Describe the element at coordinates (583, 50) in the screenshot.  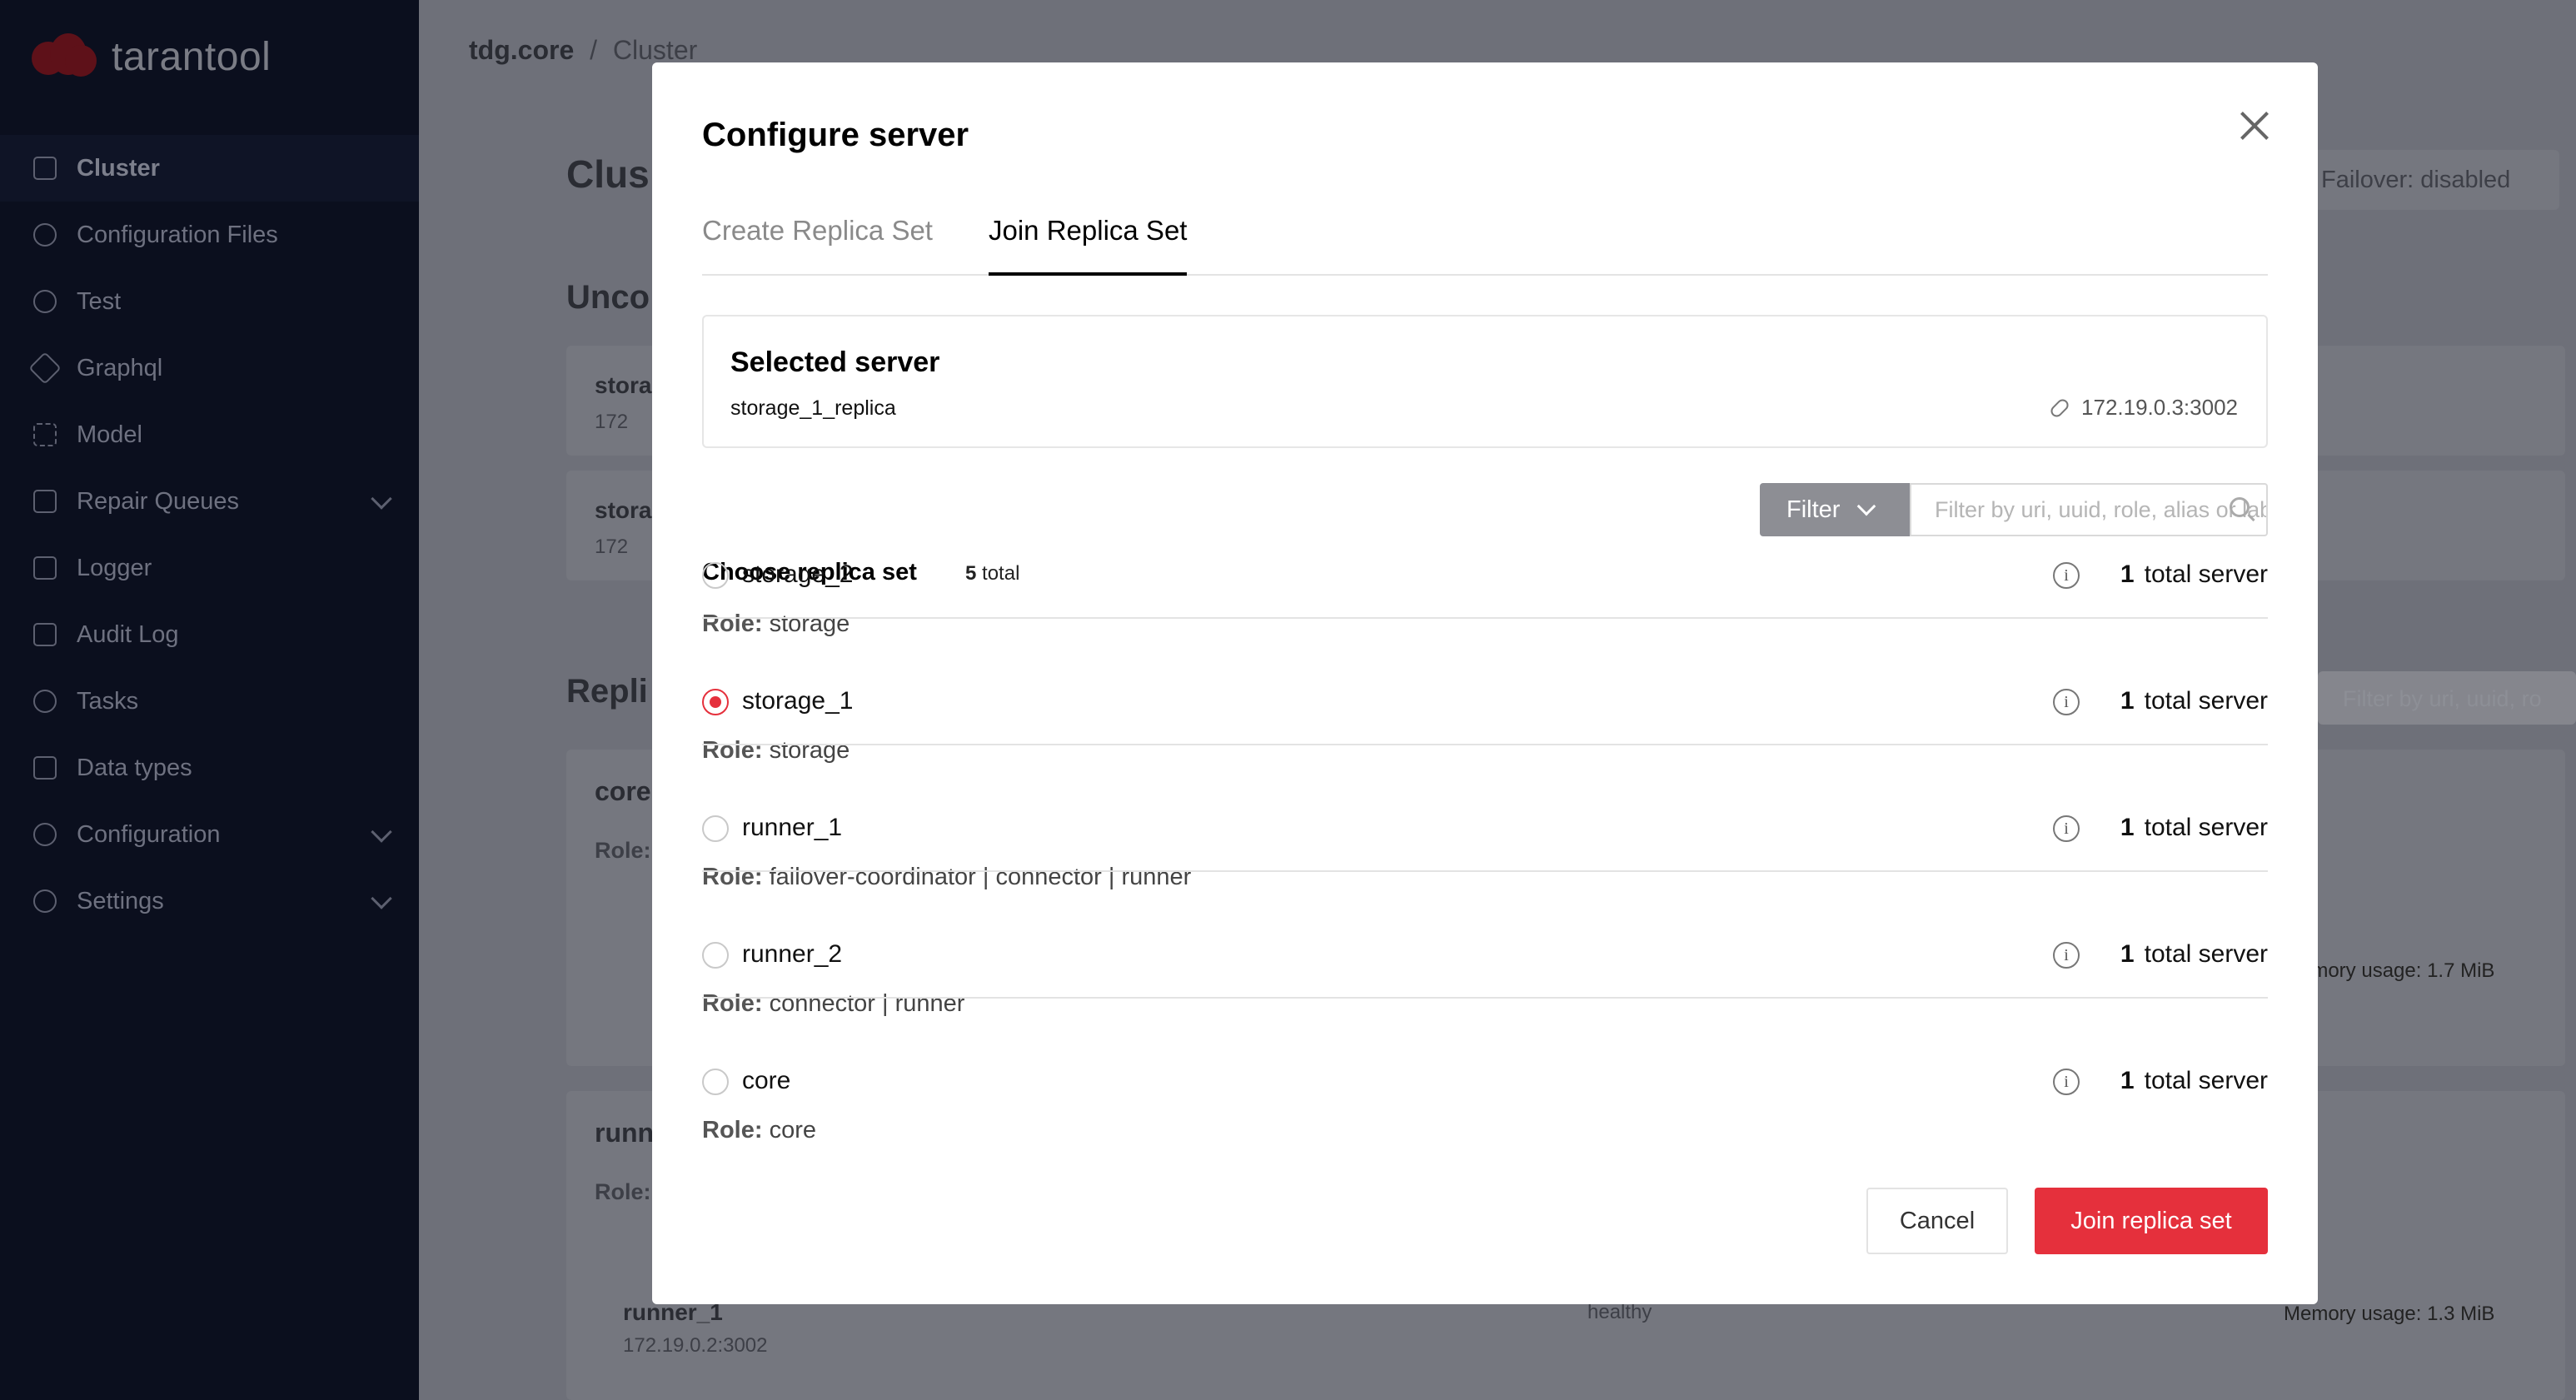
I see `breadcrumb: tdg.core / Cluster` at that location.